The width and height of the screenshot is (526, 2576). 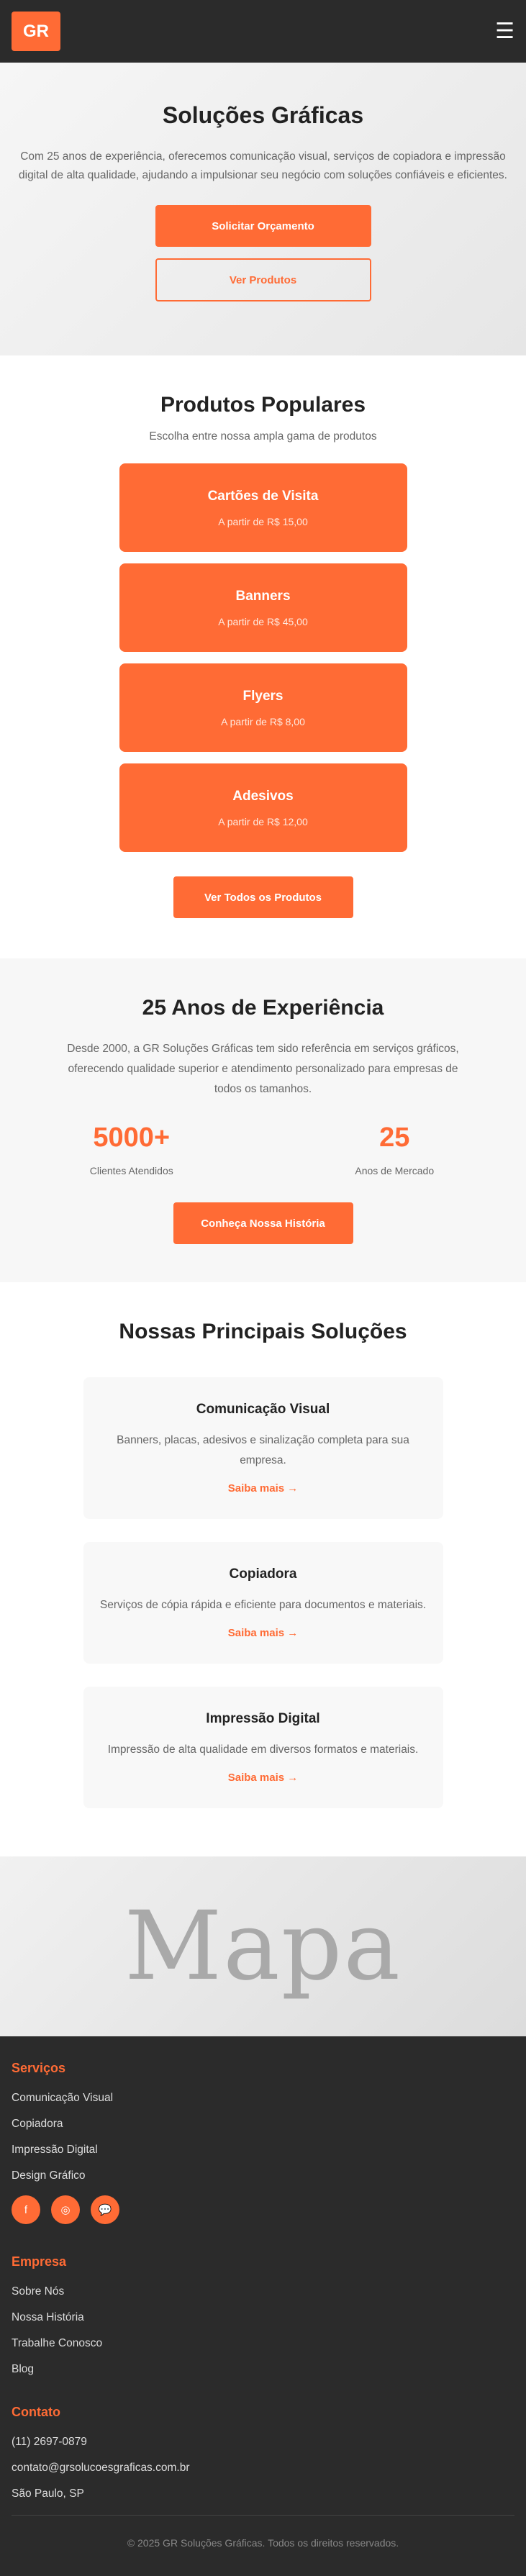 I want to click on footer-link-visual-communication: Comunicação Visual, so click(x=263, y=2098).